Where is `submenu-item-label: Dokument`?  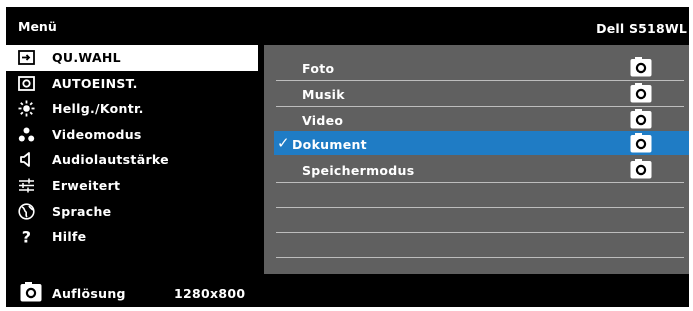 submenu-item-label: Dokument is located at coordinates (329, 144).